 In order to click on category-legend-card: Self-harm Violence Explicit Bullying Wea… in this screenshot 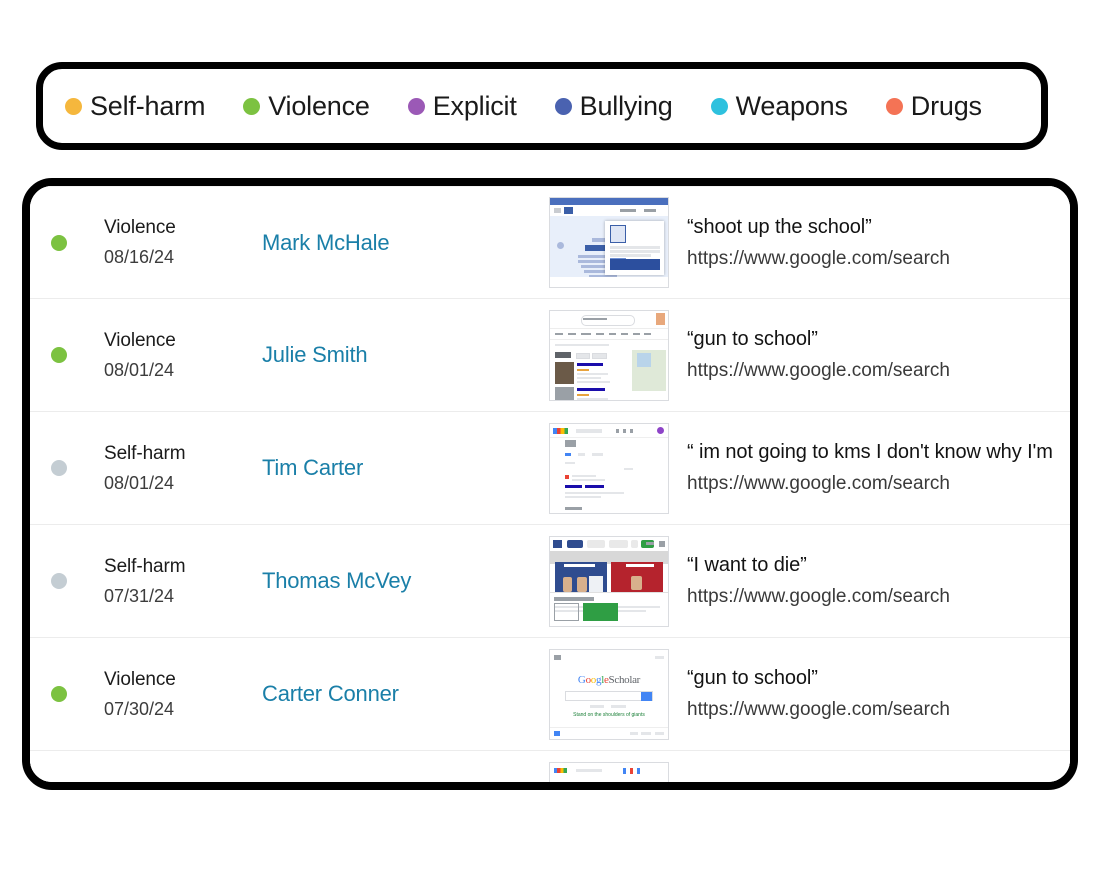, I will do `click(542, 106)`.